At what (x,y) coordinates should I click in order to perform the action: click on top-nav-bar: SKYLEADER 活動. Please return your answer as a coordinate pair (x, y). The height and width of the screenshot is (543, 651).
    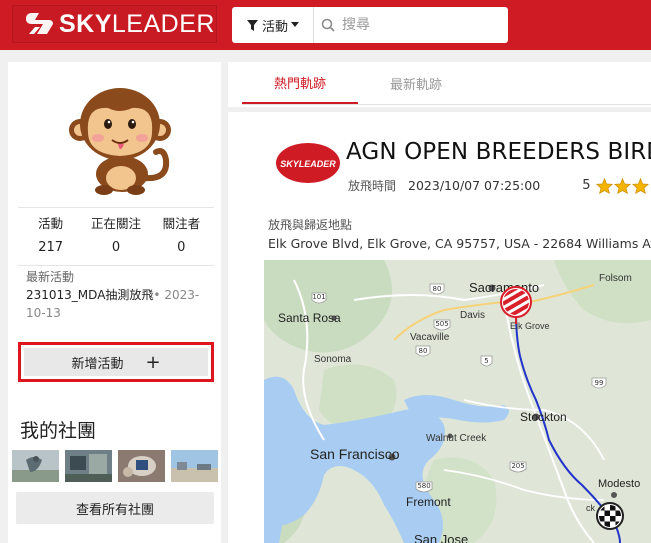
    Looking at the image, I should click on (325, 25).